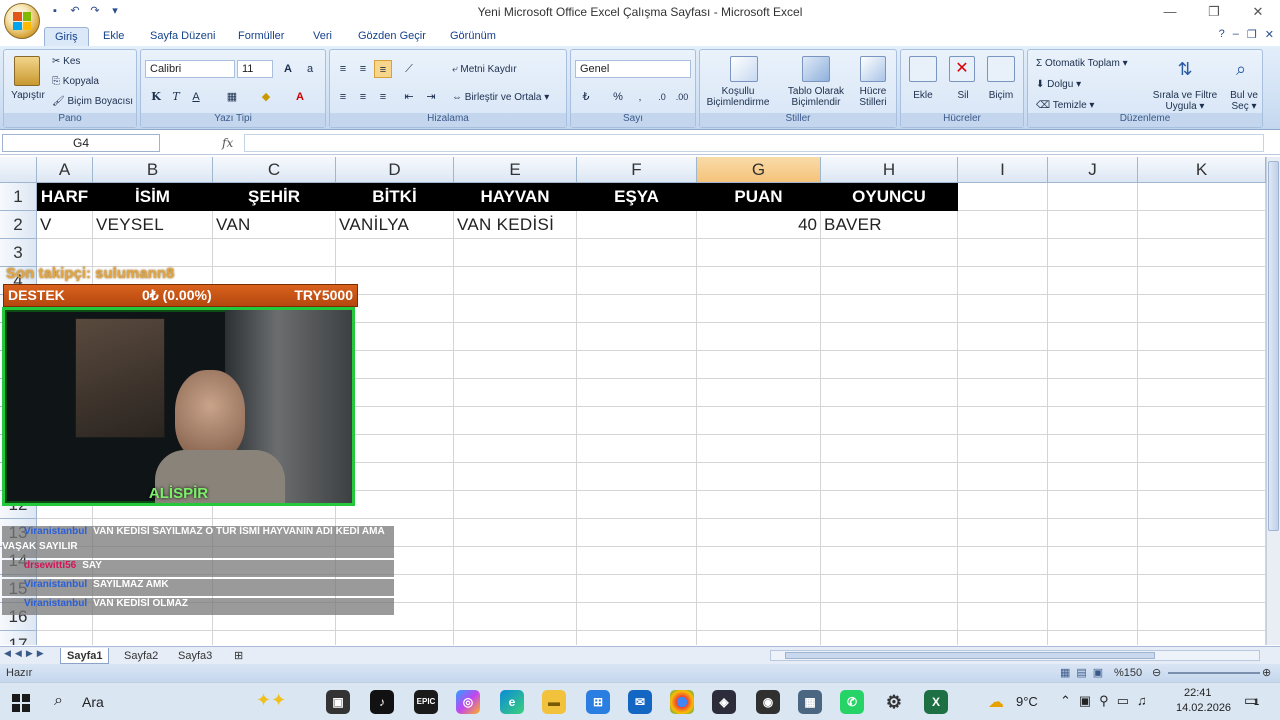 Image resolution: width=1280 pixels, height=720 pixels. Describe the element at coordinates (1093, 421) in the screenshot. I see `cell-j9` at that location.